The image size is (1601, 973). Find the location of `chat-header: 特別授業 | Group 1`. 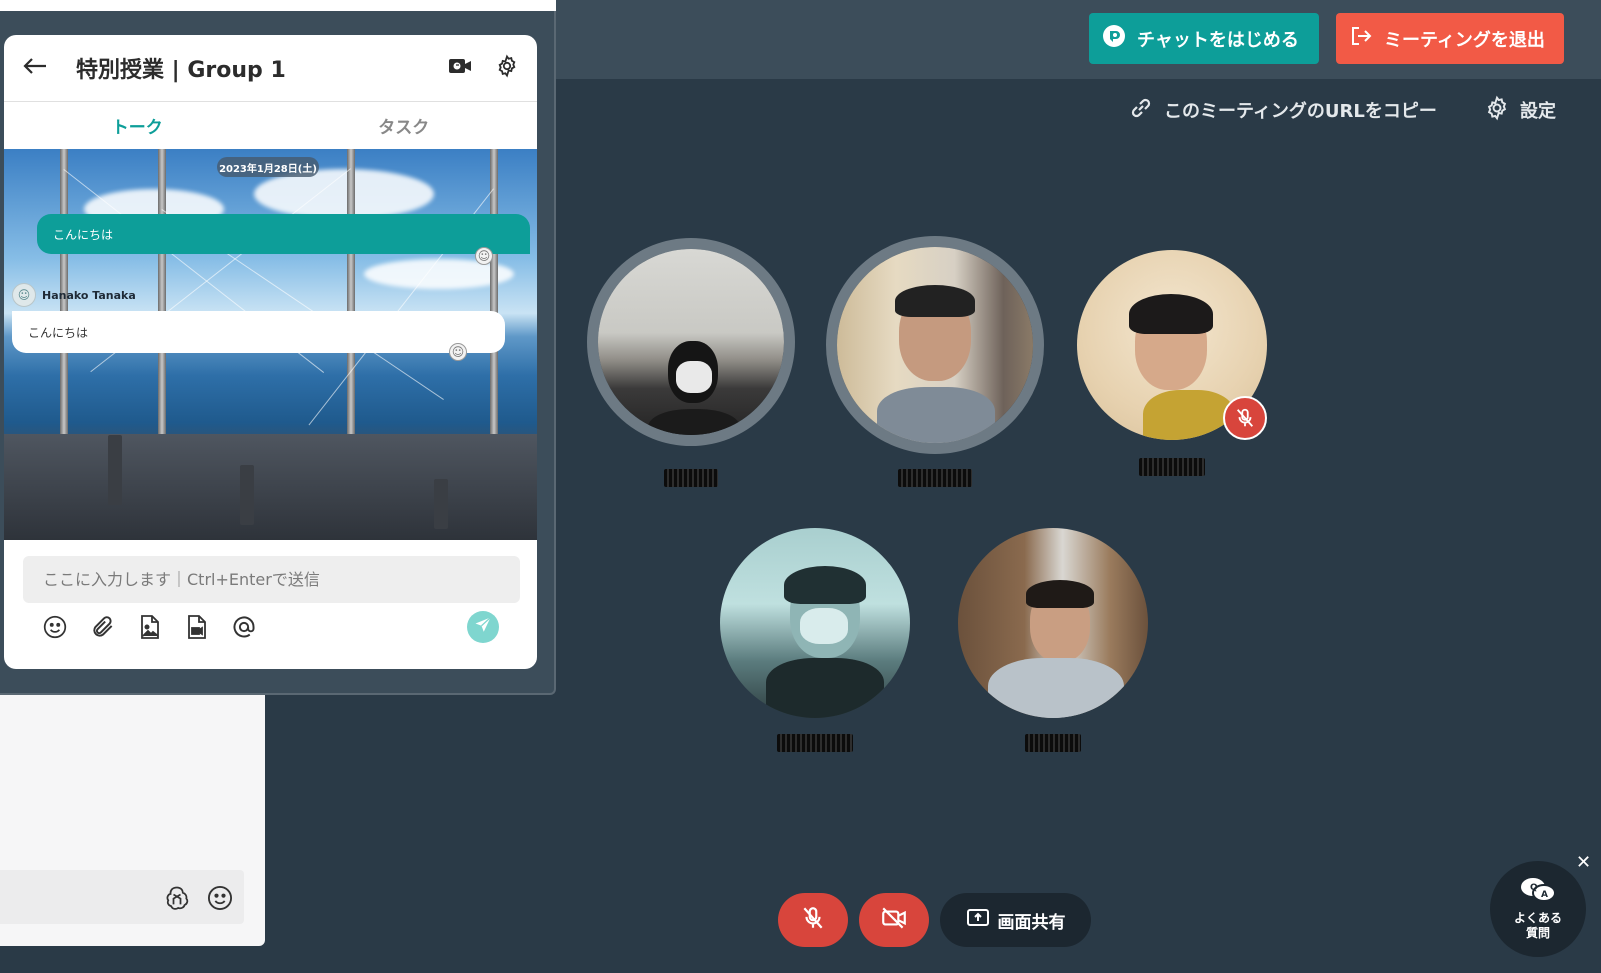

chat-header: 特別授業 | Group 1 is located at coordinates (270, 68).